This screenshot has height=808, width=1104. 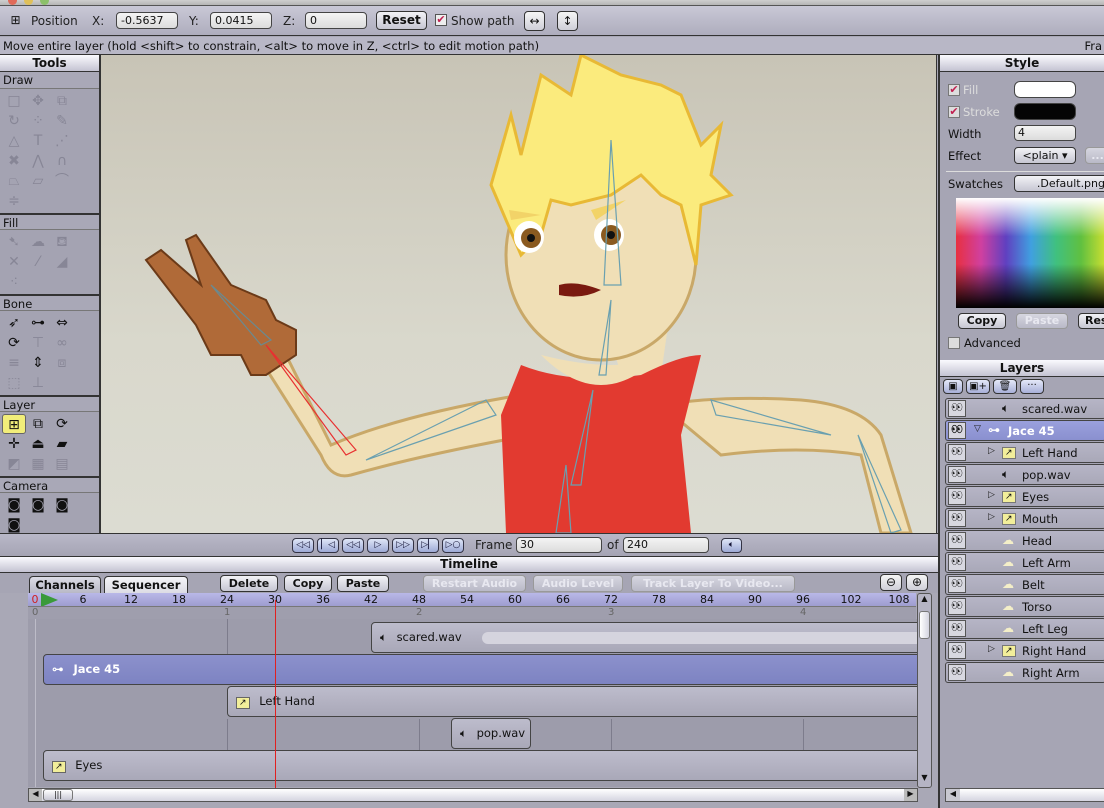 I want to click on patch-layer-tool-icon: ▤, so click(x=62, y=464).